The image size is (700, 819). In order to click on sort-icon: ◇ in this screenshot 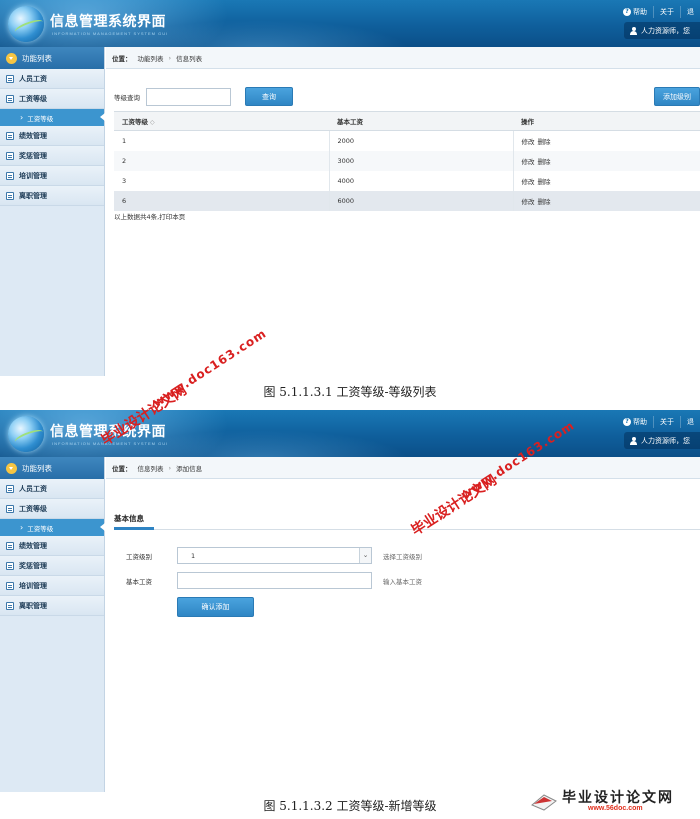, I will do `click(152, 122)`.